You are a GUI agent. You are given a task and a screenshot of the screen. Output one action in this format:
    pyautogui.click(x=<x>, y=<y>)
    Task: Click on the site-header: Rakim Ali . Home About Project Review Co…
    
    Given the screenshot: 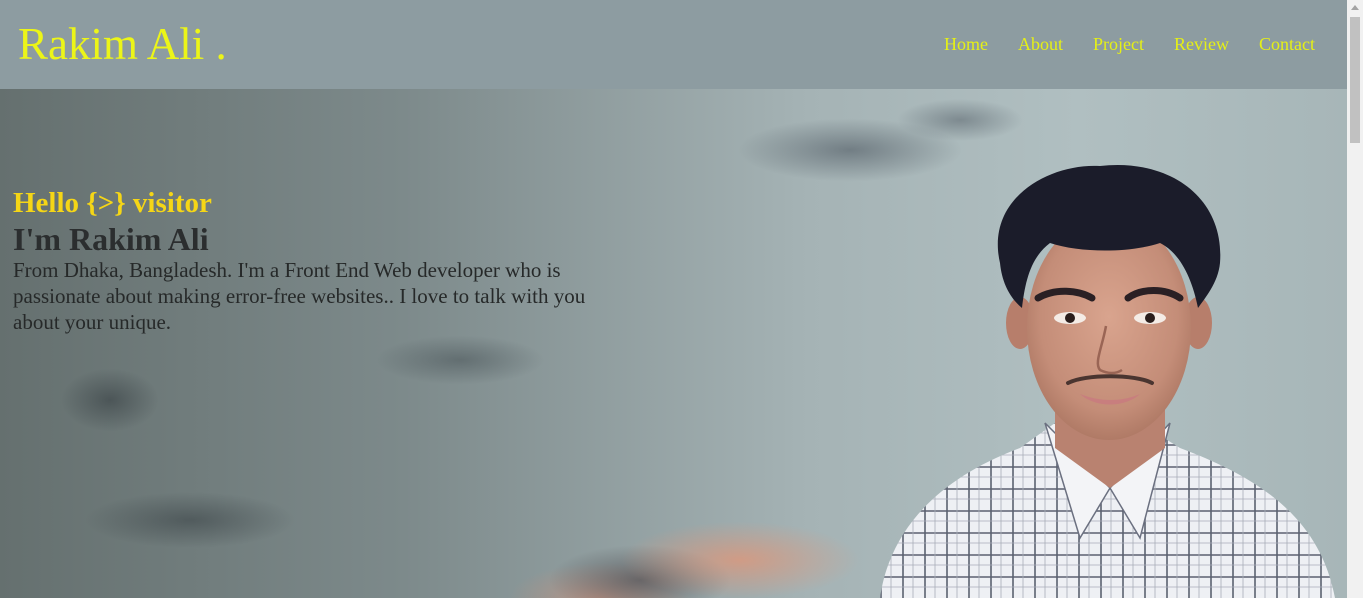 What is the action you would take?
    pyautogui.click(x=673, y=44)
    